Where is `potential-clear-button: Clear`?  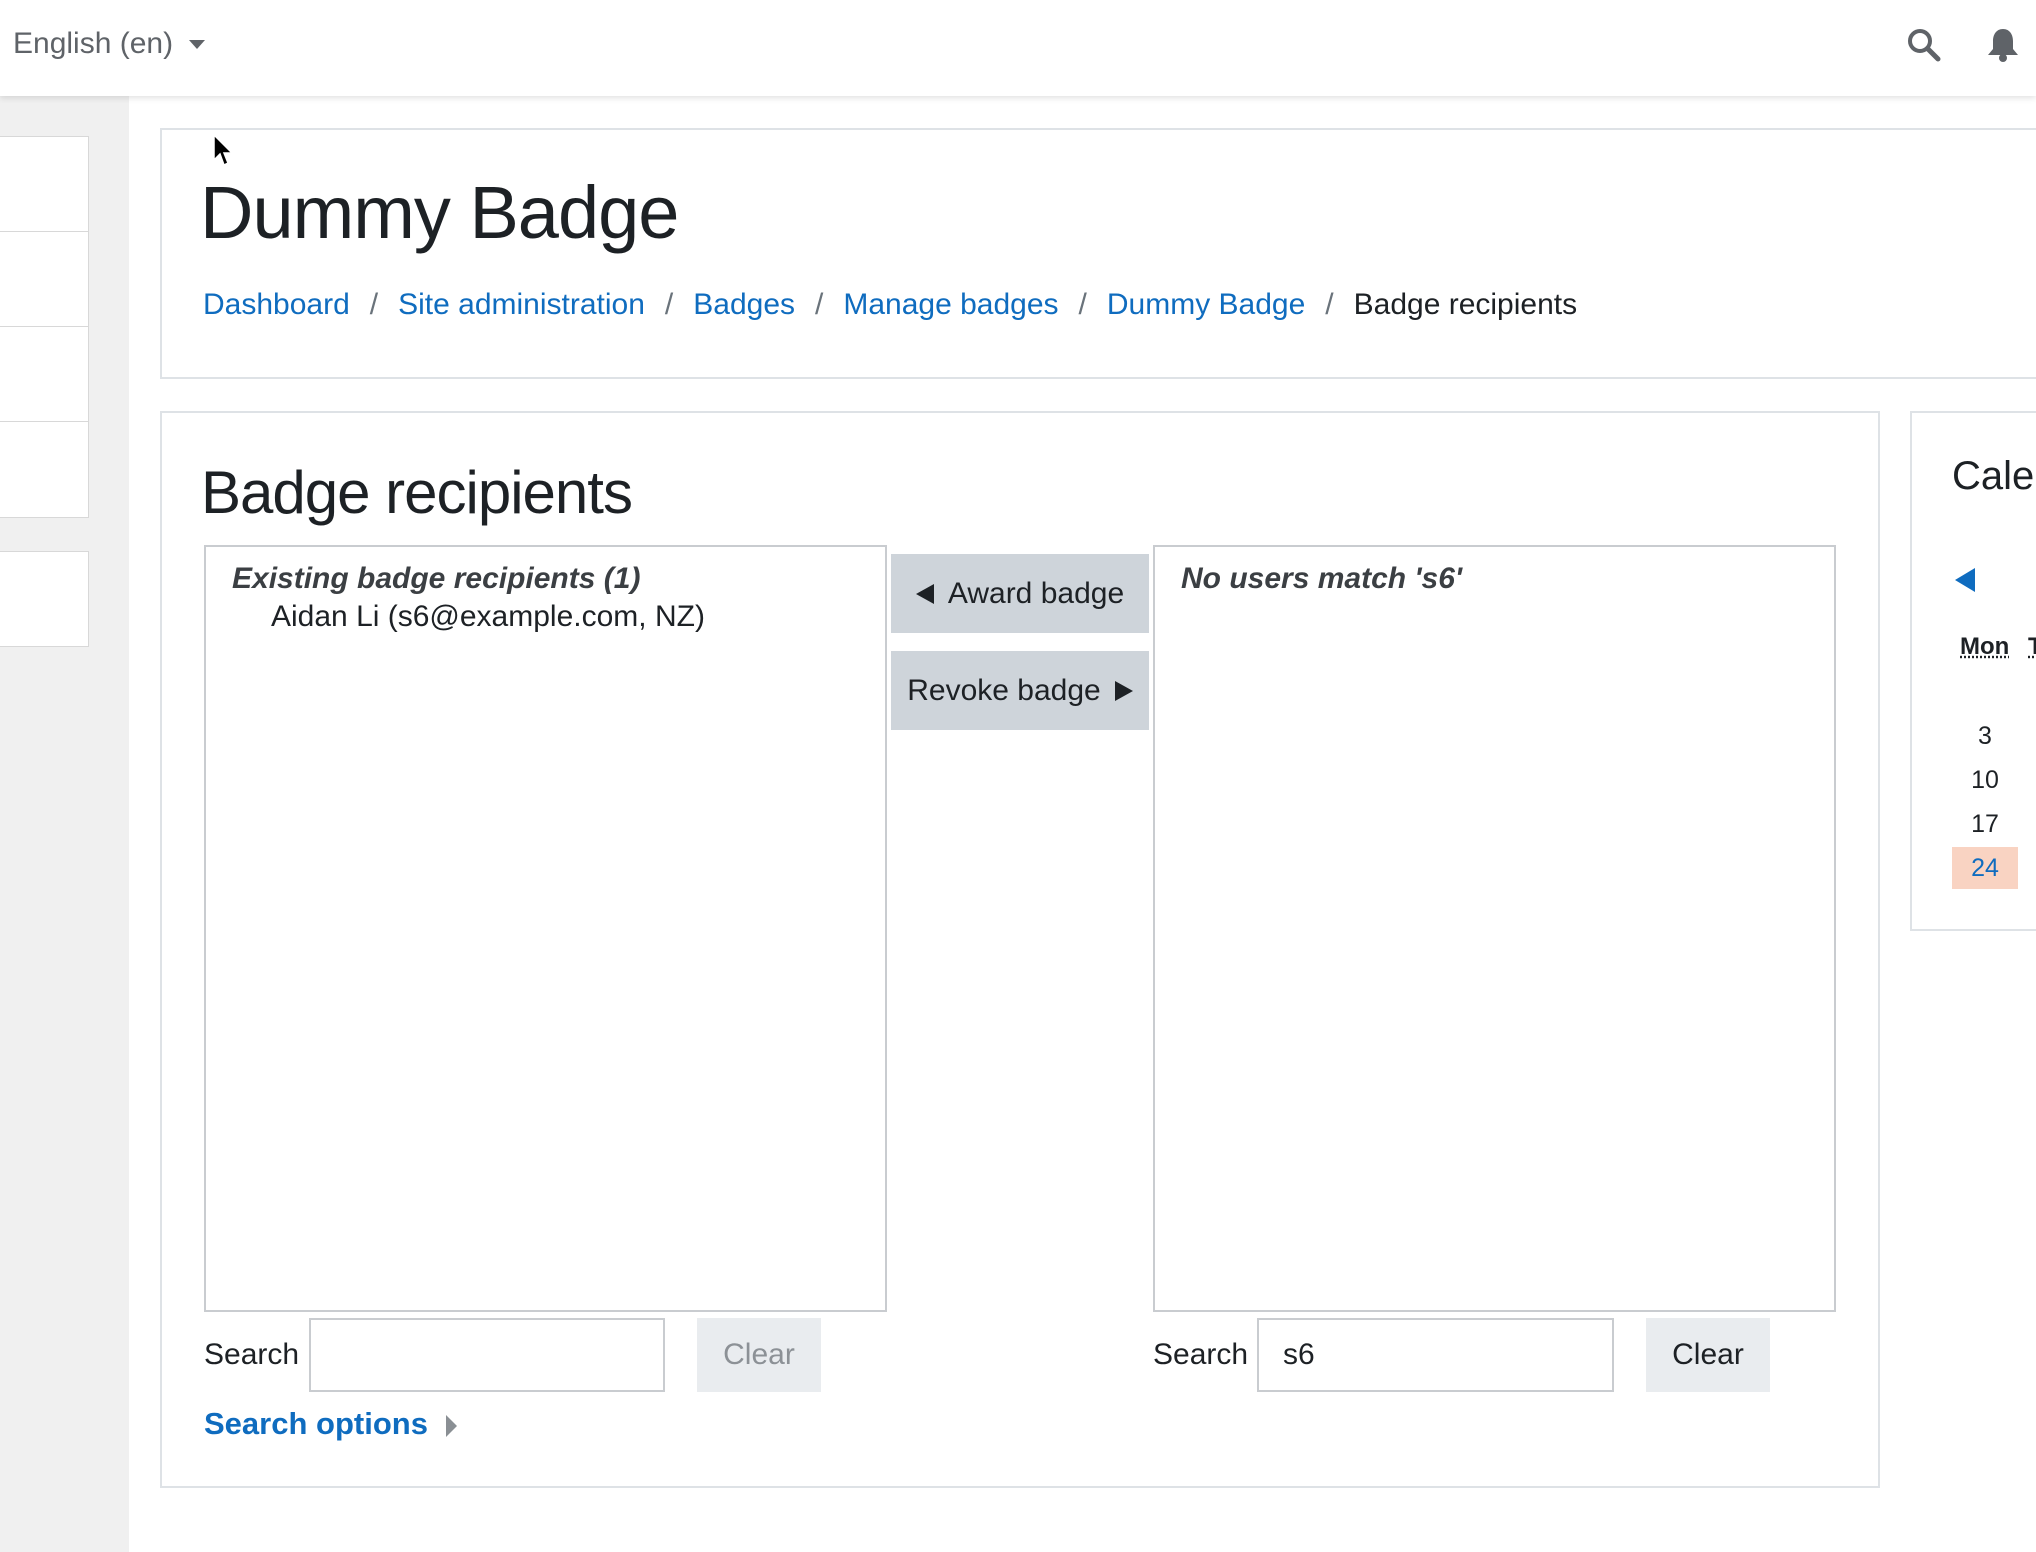 potential-clear-button: Clear is located at coordinates (1708, 1355).